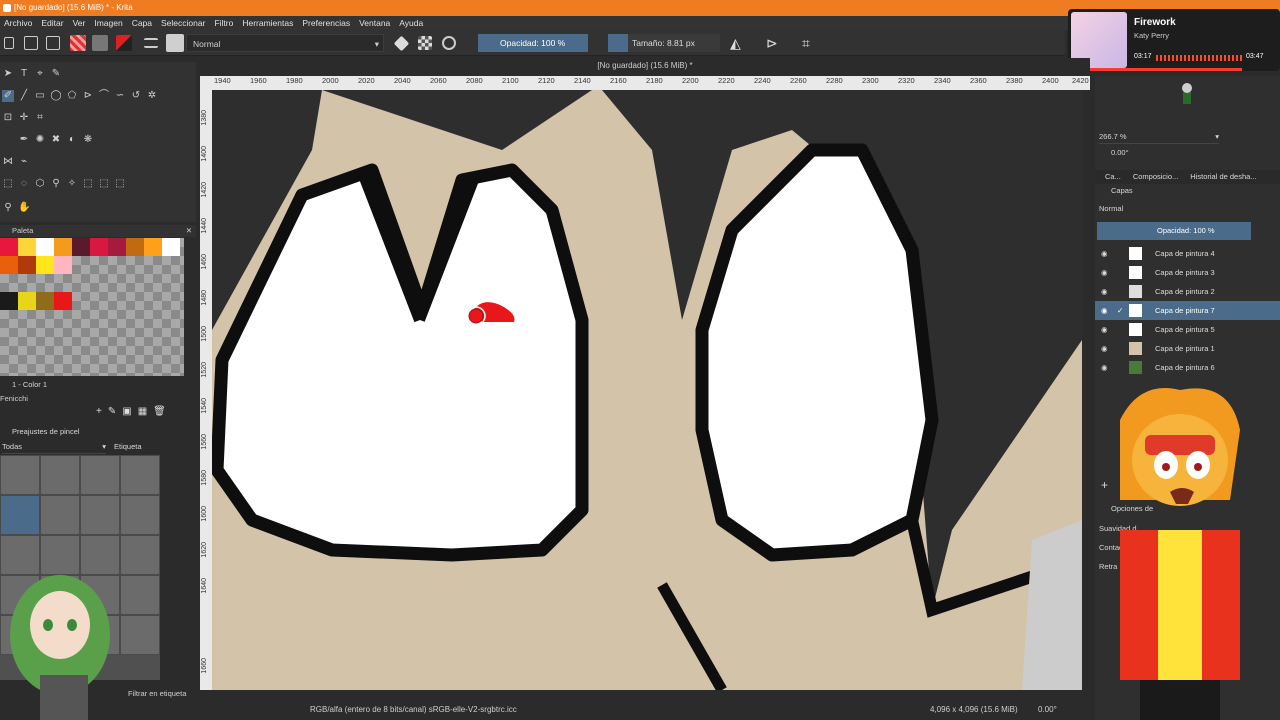 Image resolution: width=1280 pixels, height=720 pixels. What do you see at coordinates (72, 184) in the screenshot?
I see `contiguous-select-icon: ✧` at bounding box center [72, 184].